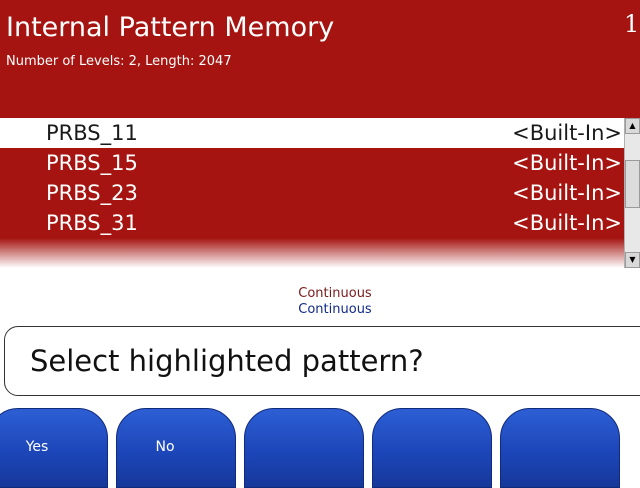 This screenshot has height=488, width=640. I want to click on pattern-row-prbs-15: PRBS_15 <Built-In>, so click(312, 163).